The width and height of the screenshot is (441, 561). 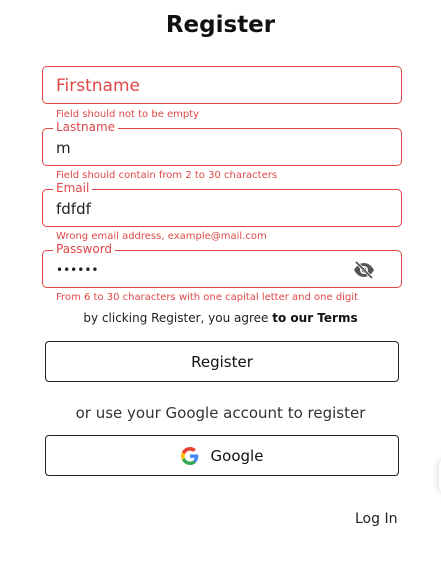 What do you see at coordinates (222, 85) in the screenshot?
I see `firstname-field: Firstname` at bounding box center [222, 85].